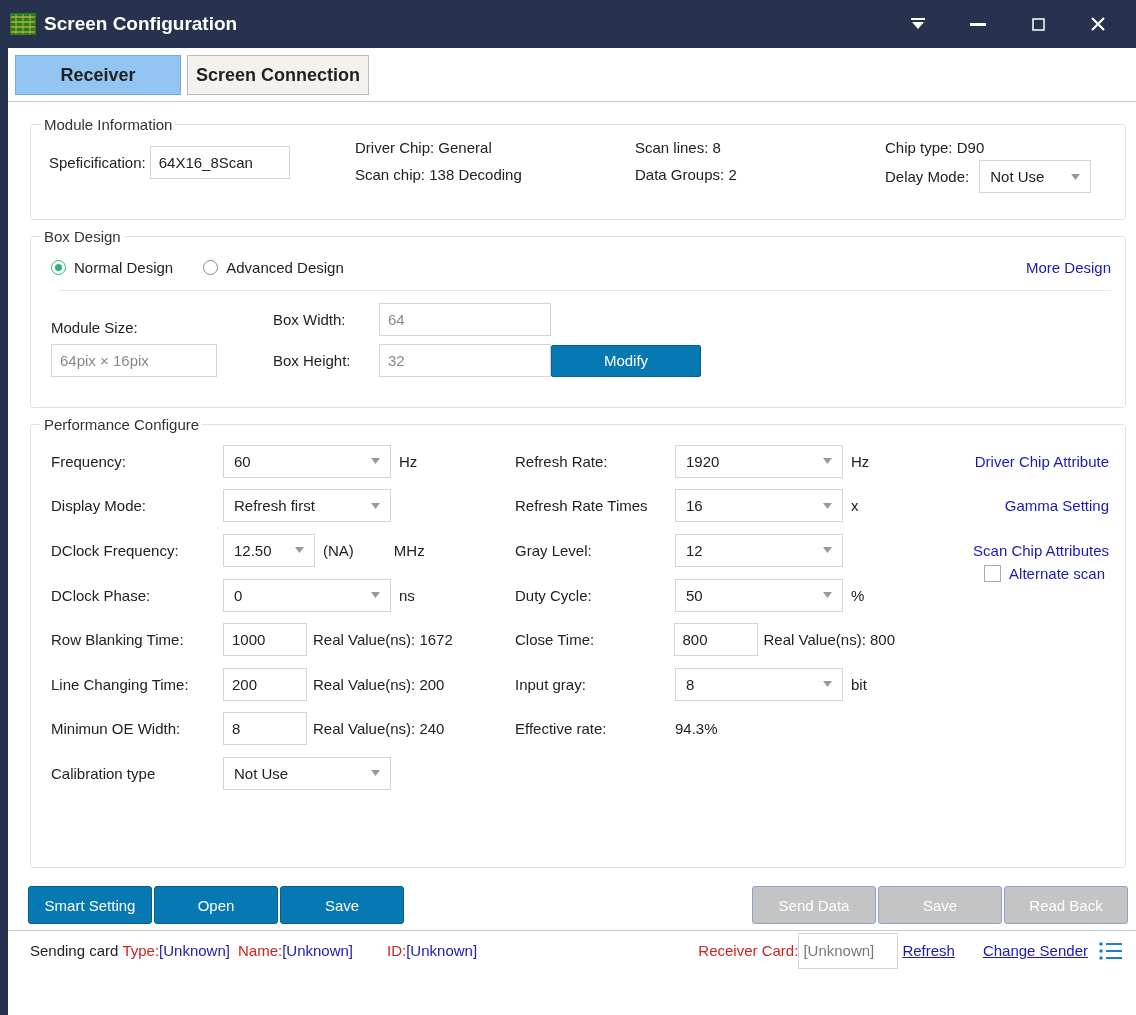 This screenshot has width=1136, height=1015. I want to click on field-label: Line Changing Time:, so click(120, 684).